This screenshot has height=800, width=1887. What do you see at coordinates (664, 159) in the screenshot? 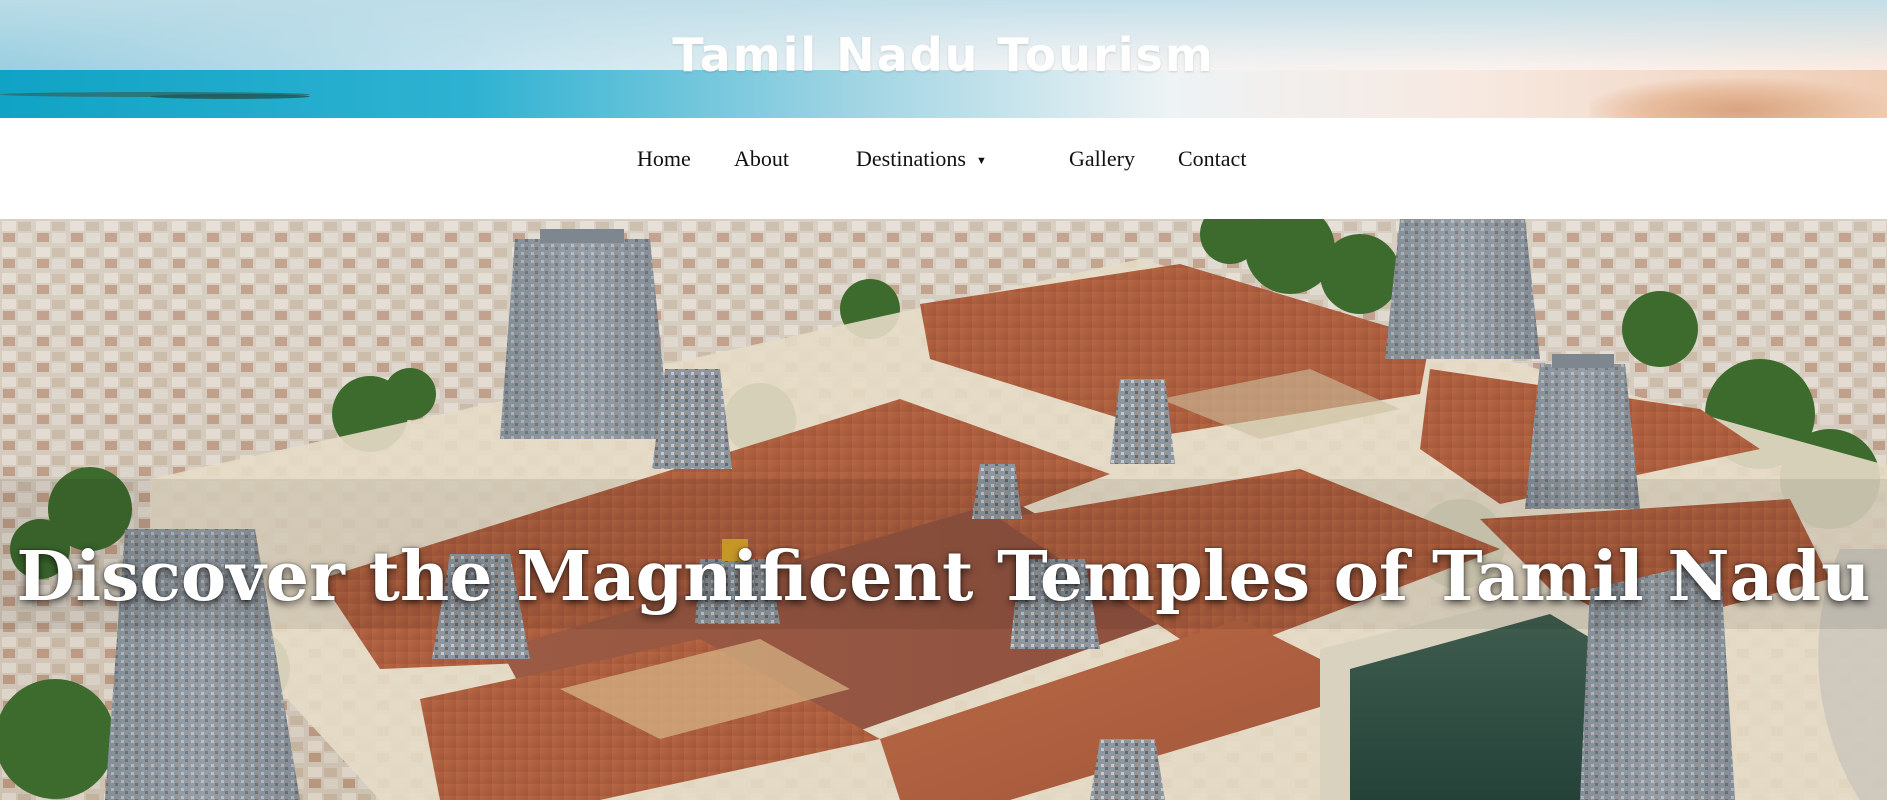
I see `nav-home: Home` at bounding box center [664, 159].